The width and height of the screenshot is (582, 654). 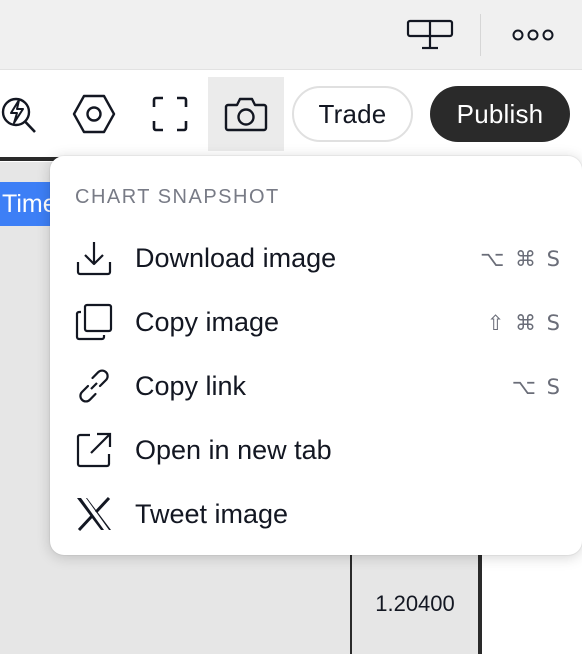 I want to click on settings-button, so click(x=94, y=114).